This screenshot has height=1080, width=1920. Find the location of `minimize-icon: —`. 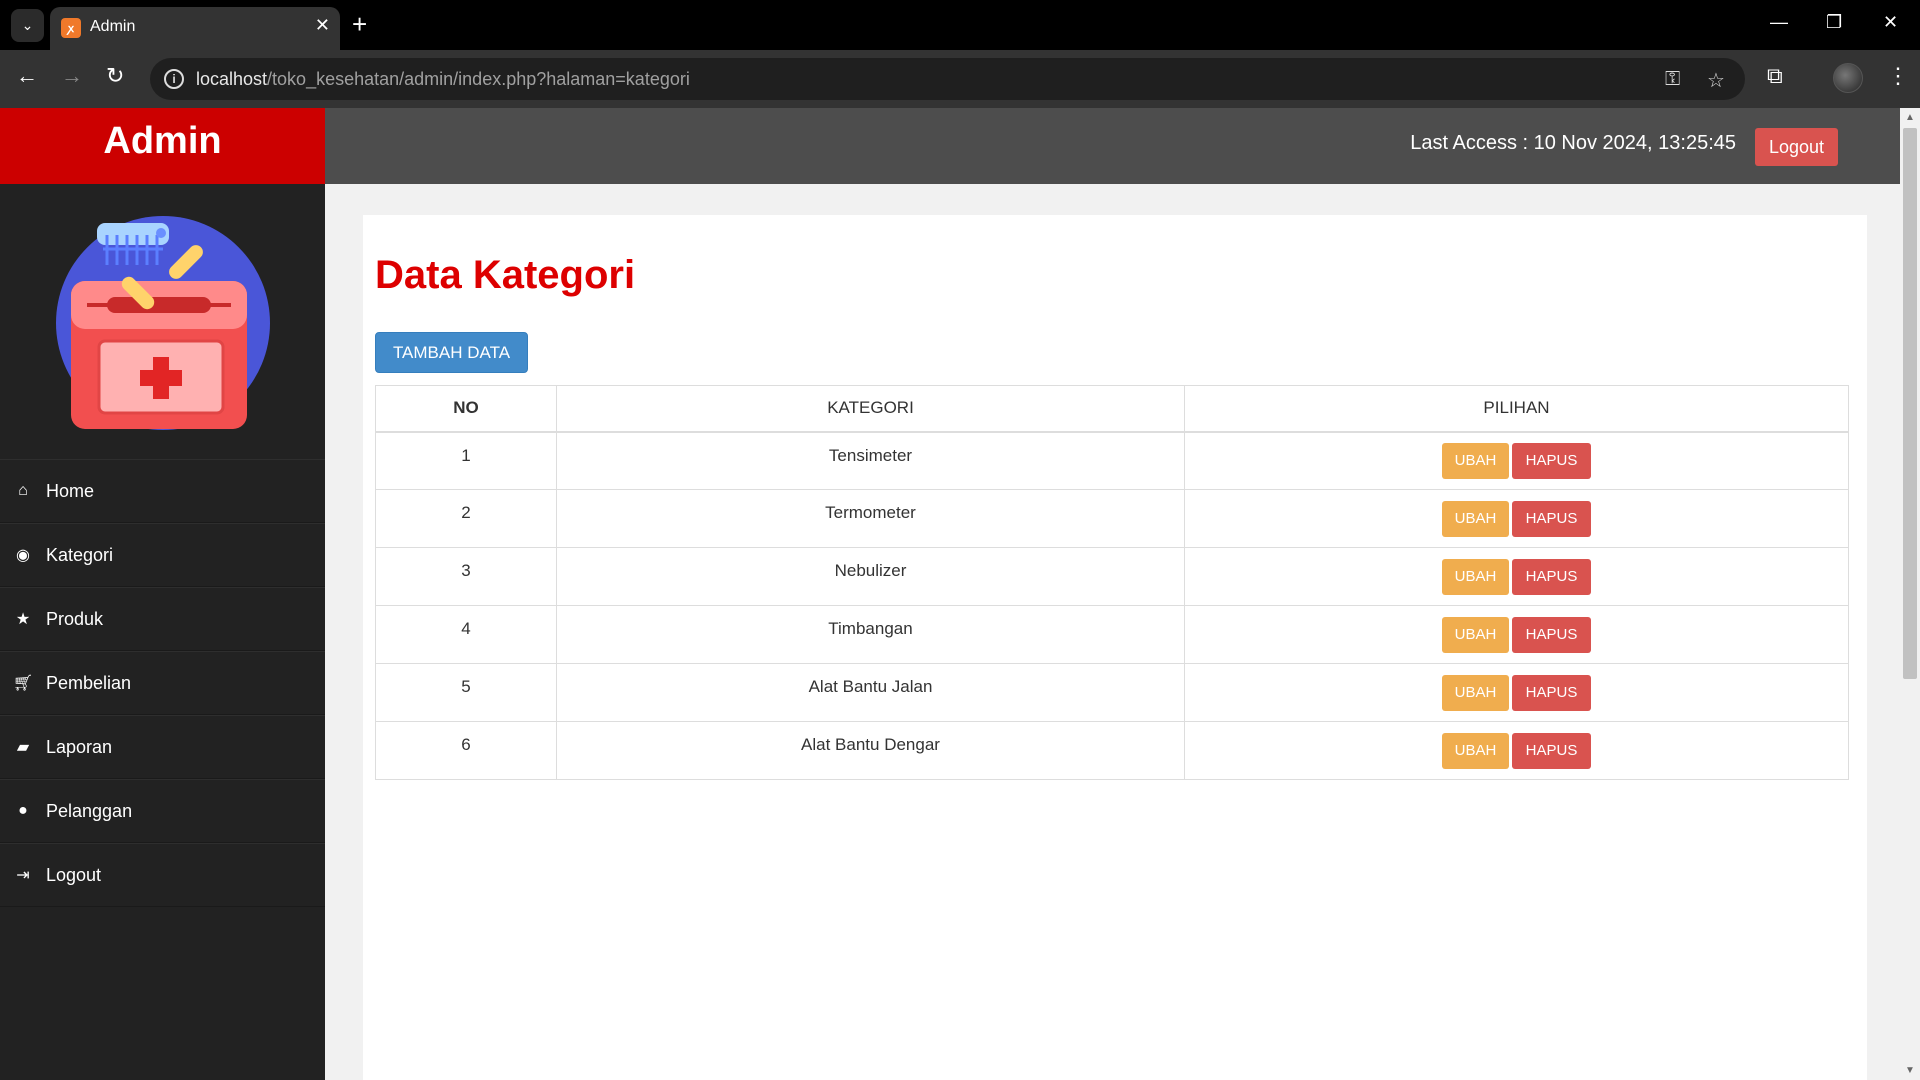

minimize-icon: — is located at coordinates (1779, 22).